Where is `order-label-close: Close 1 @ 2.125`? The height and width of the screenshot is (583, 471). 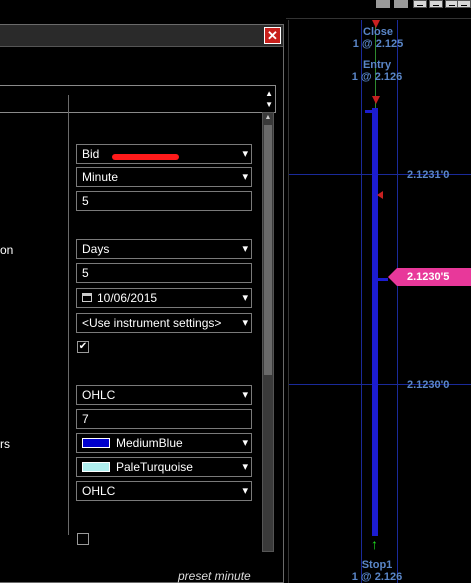 order-label-close: Close 1 @ 2.125 is located at coordinates (378, 38).